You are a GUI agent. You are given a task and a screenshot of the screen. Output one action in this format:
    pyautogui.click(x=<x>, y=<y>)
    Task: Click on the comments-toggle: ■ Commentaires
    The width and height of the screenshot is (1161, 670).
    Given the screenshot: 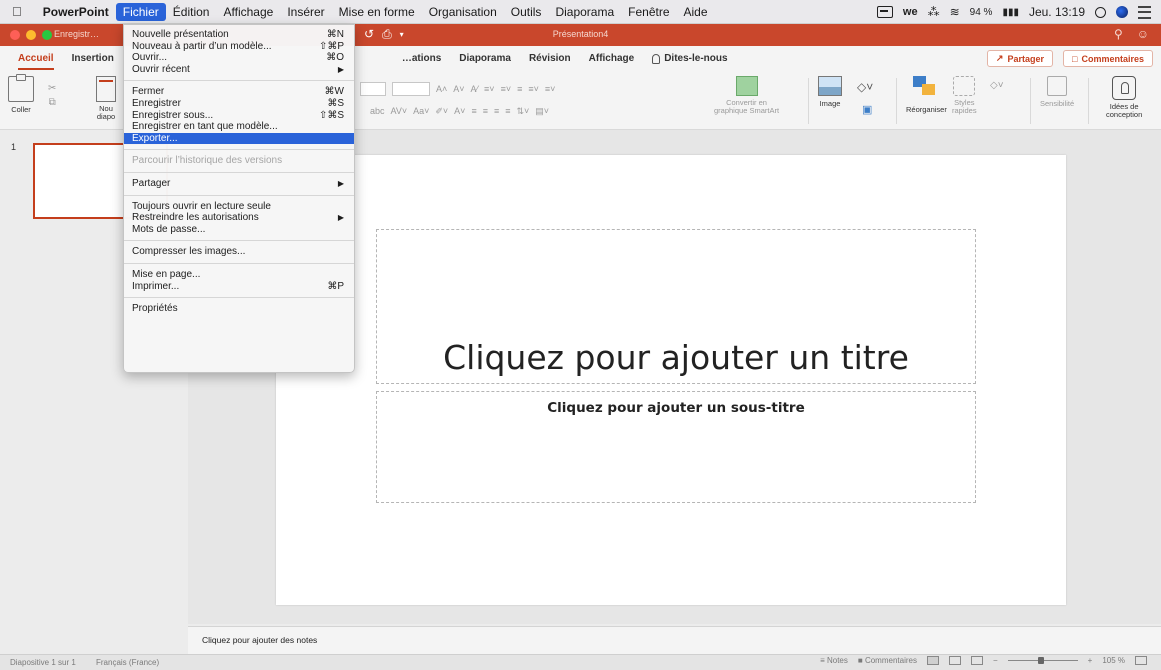 What is the action you would take?
    pyautogui.click(x=887, y=660)
    